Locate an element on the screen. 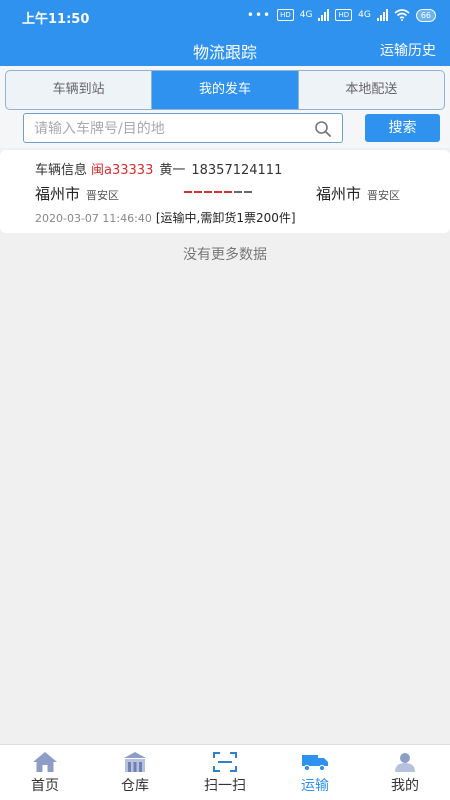 The height and width of the screenshot is (800, 450). truck-icon is located at coordinates (315, 763).